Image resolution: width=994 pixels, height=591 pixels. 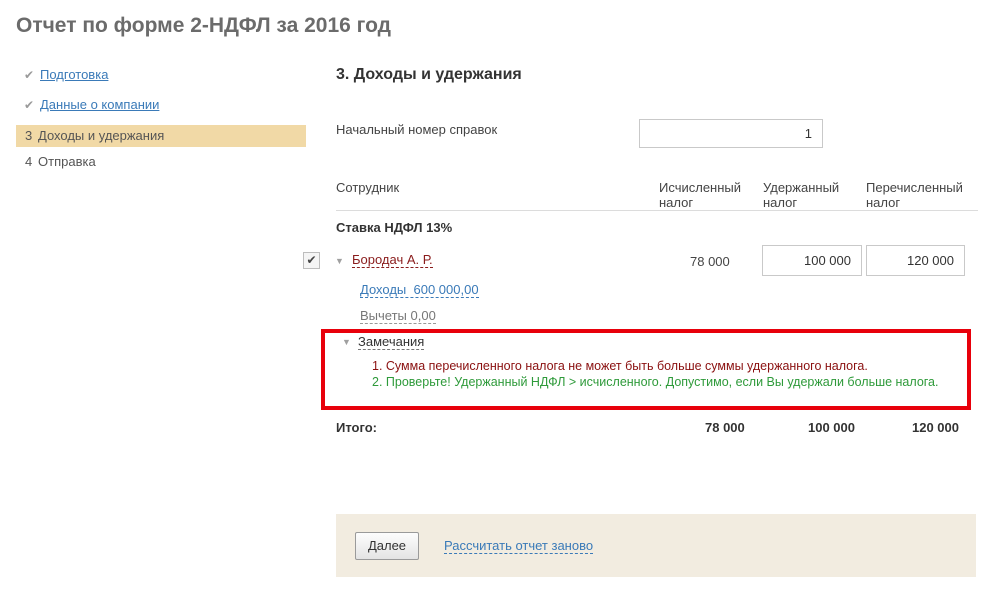 What do you see at coordinates (67, 161) in the screenshot?
I see `step-label: Отправка` at bounding box center [67, 161].